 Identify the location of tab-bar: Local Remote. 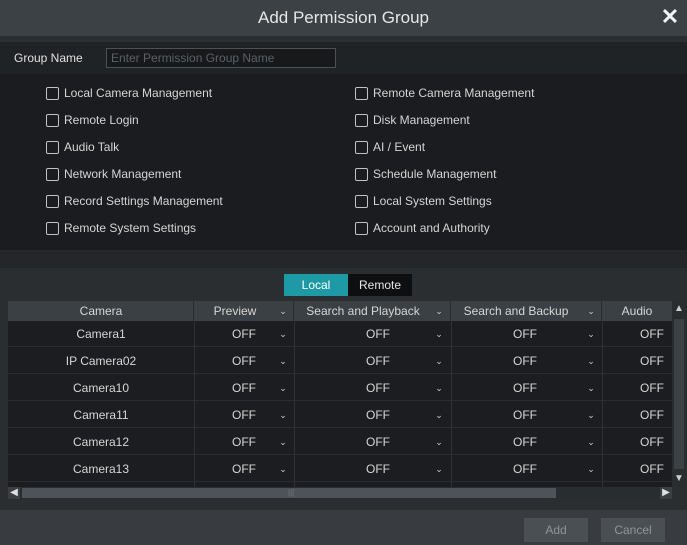
(343, 284).